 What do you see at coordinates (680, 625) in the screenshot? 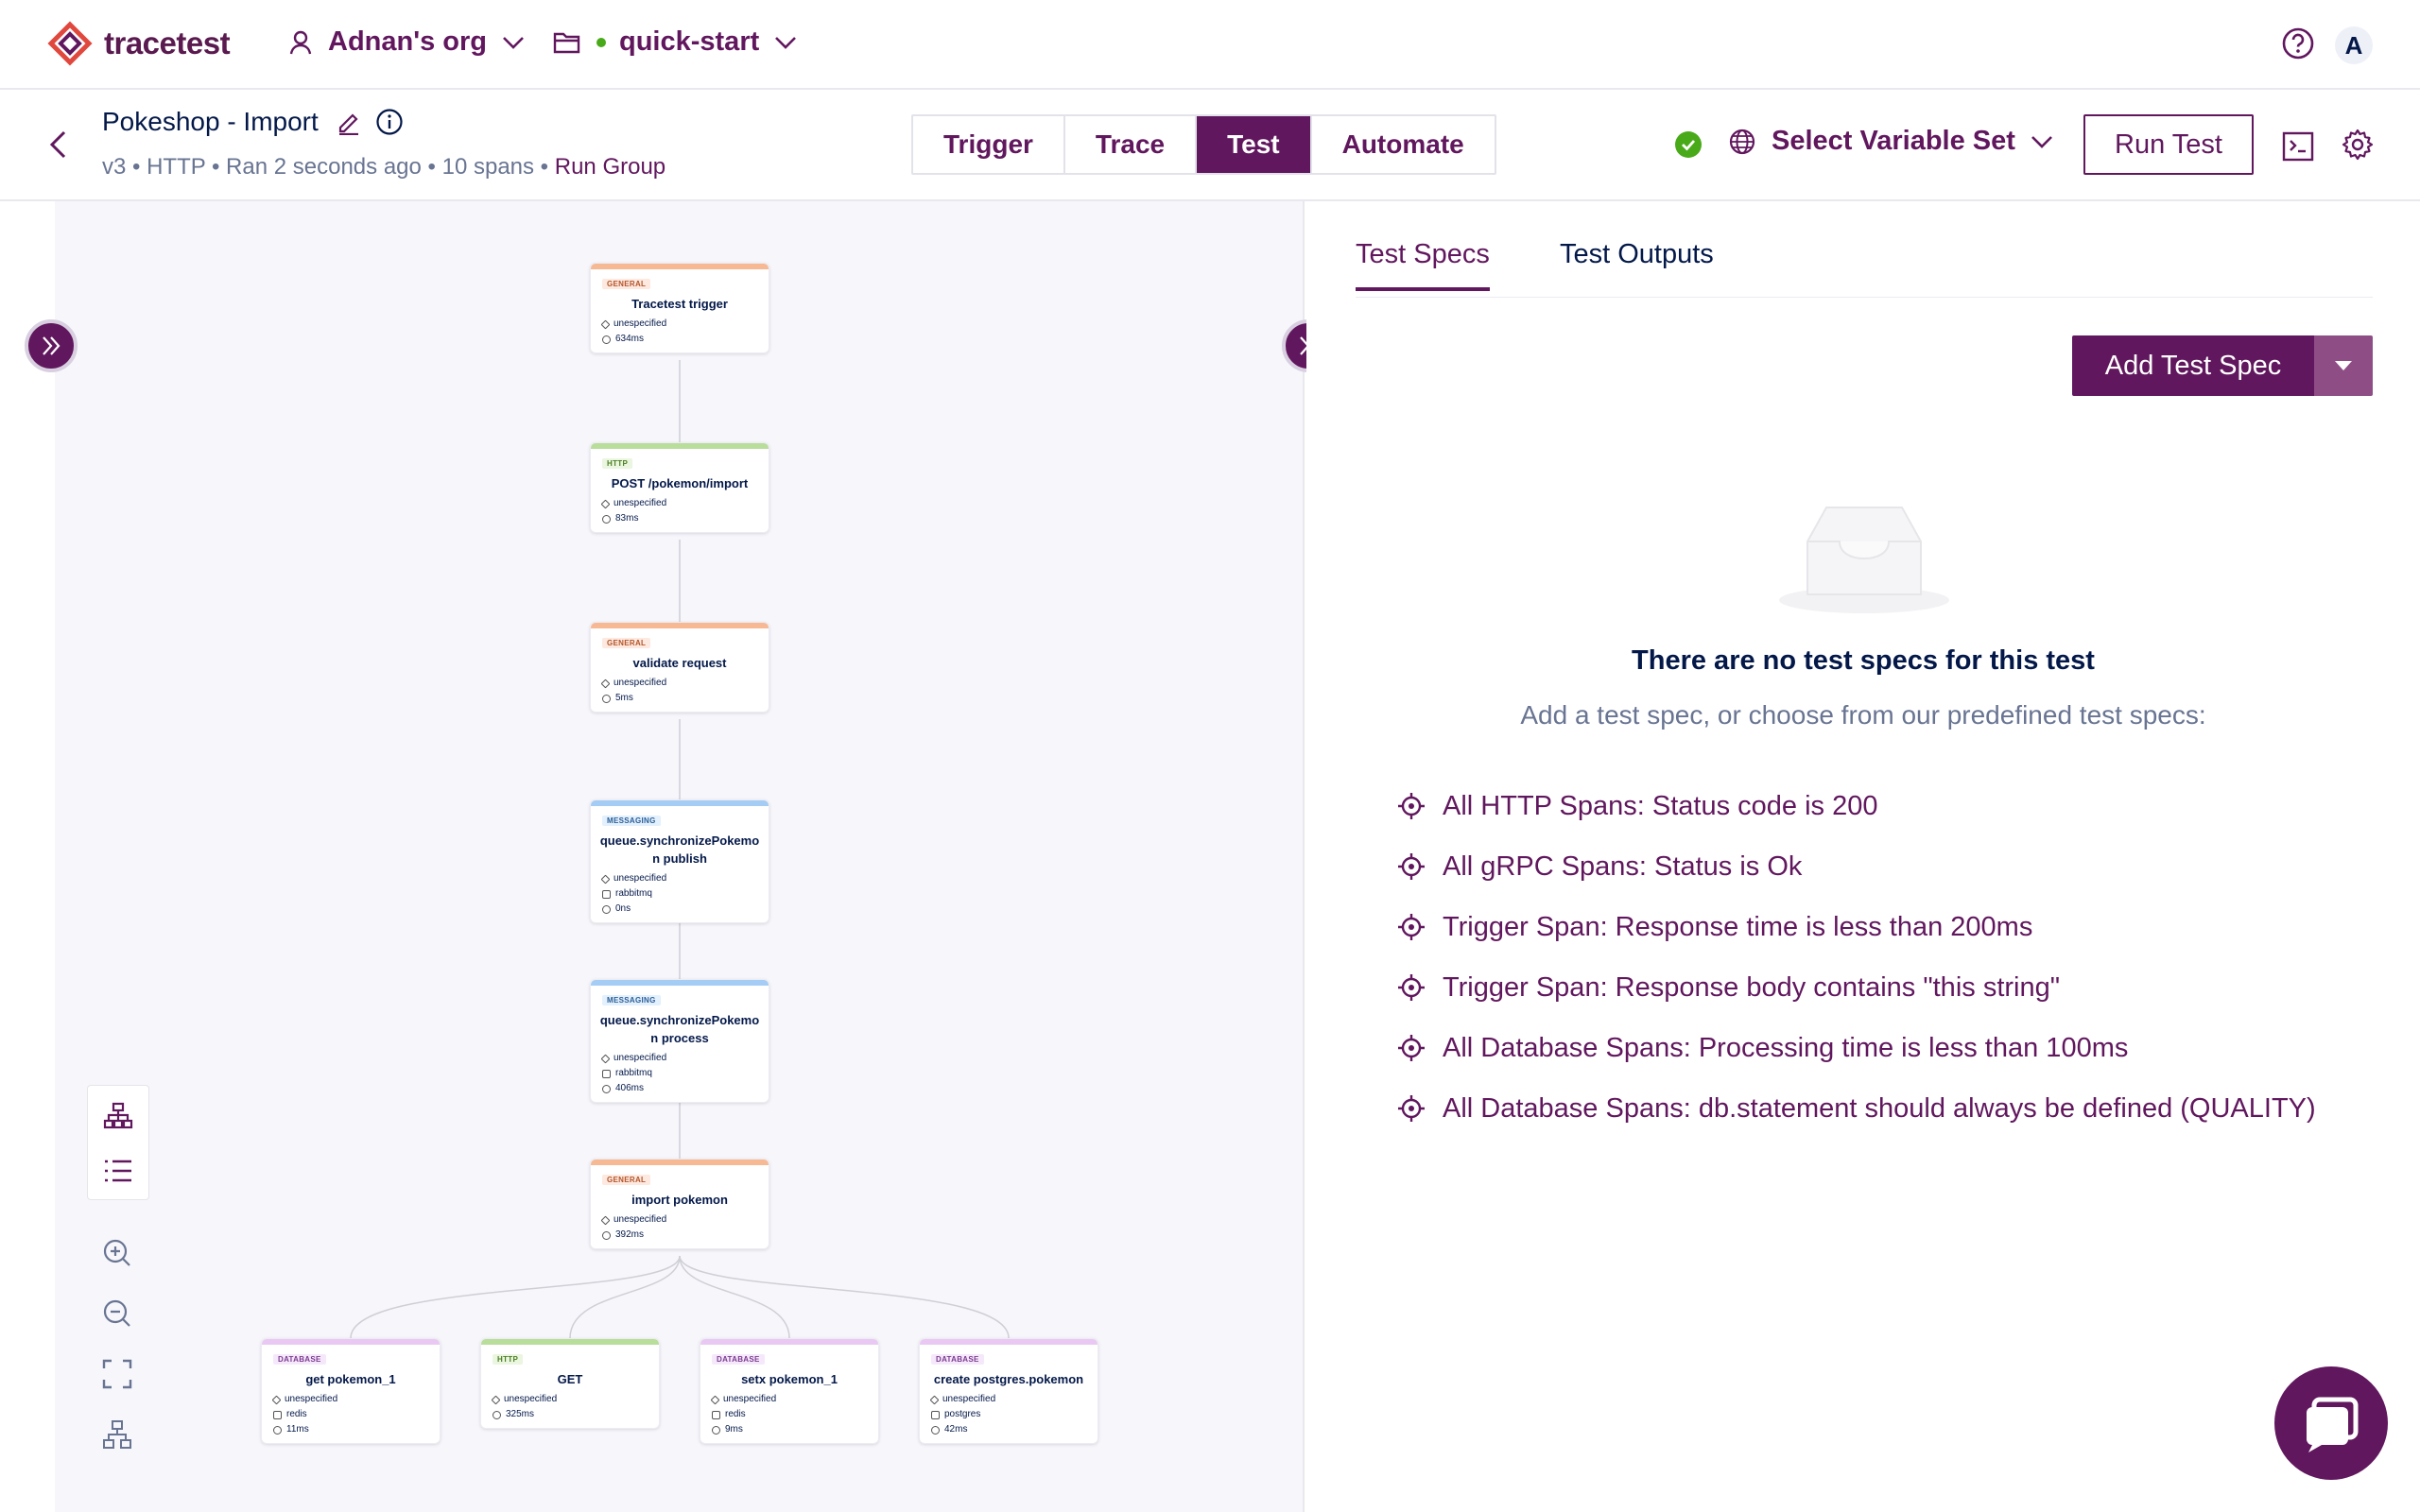
I see `span-type-bar` at bounding box center [680, 625].